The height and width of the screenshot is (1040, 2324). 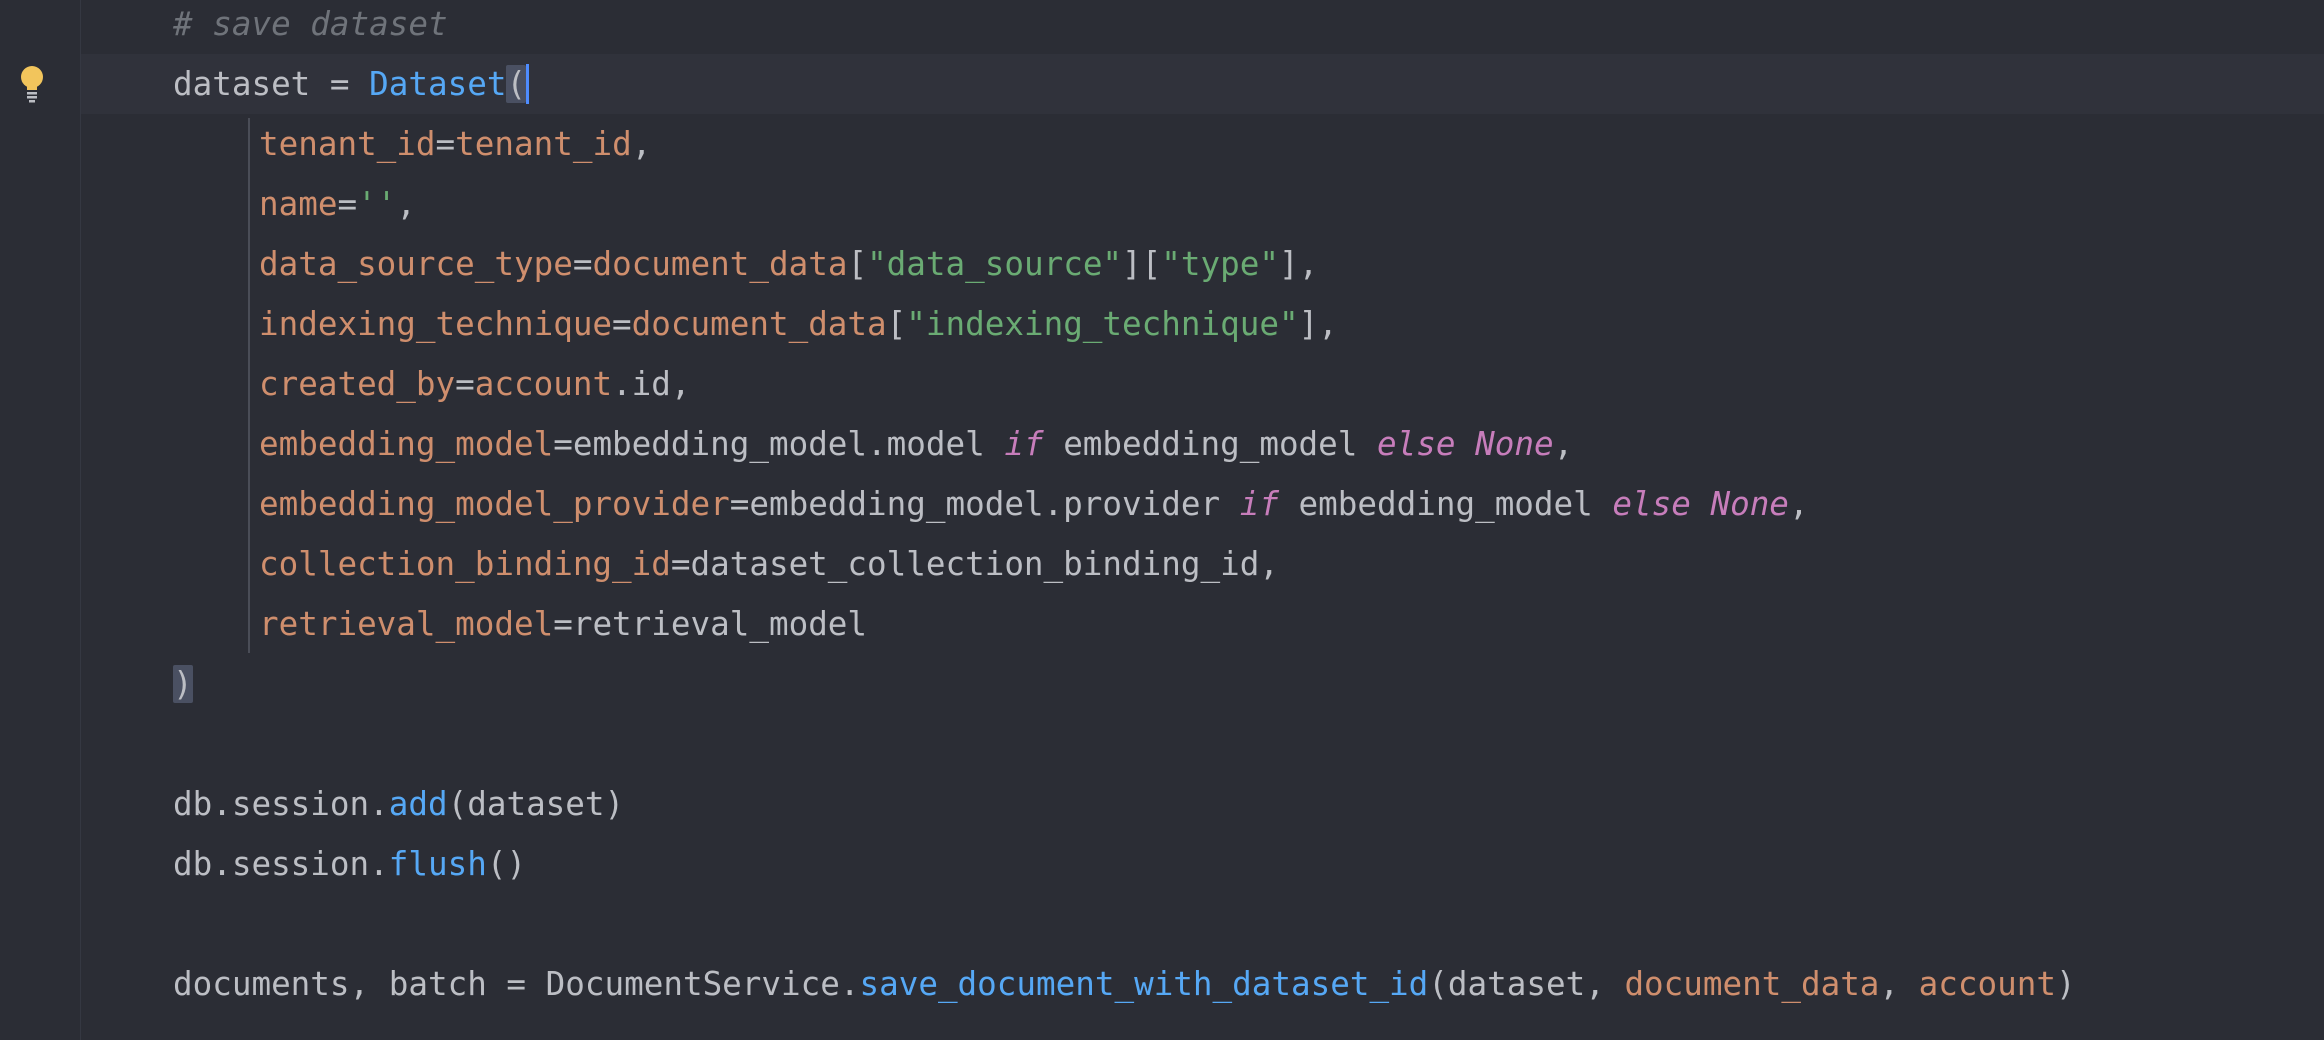 What do you see at coordinates (418, 804) in the screenshot?
I see `code-token: add` at bounding box center [418, 804].